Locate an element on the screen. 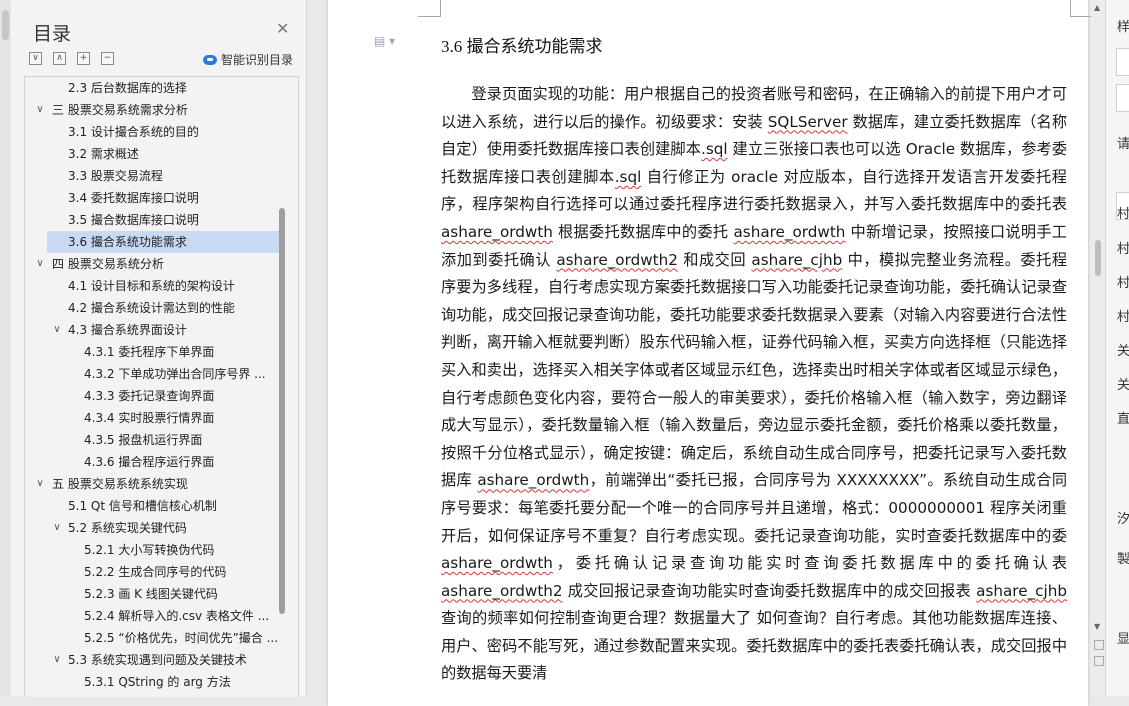 The height and width of the screenshot is (706, 1129). toc-item: 4.3.3 委托记录查询界面 is located at coordinates (152, 396).